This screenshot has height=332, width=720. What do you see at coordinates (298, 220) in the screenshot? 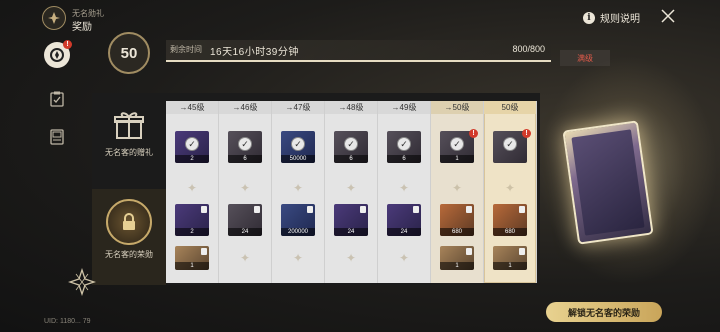
I see `paid-reward-item: 200000` at bounding box center [298, 220].